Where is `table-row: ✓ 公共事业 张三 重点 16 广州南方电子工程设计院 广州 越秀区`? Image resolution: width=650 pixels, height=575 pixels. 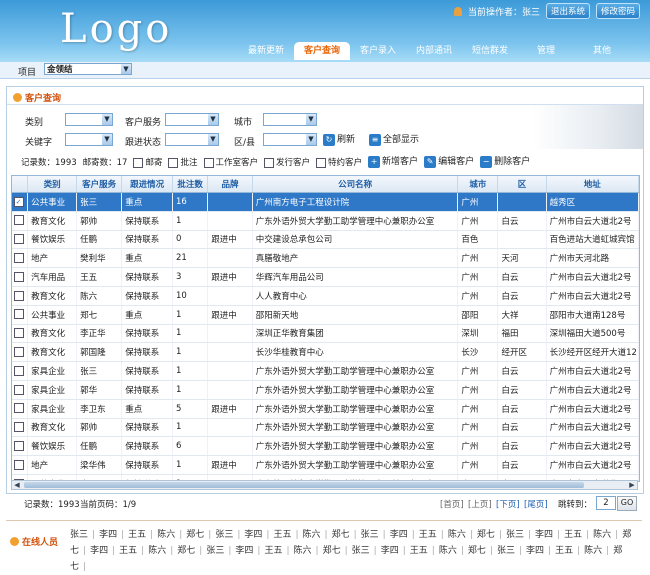
table-row: ✓ 公共事业 张三 重点 16 广州南方电子工程设计院 广州 越秀区 is located at coordinates (325, 202).